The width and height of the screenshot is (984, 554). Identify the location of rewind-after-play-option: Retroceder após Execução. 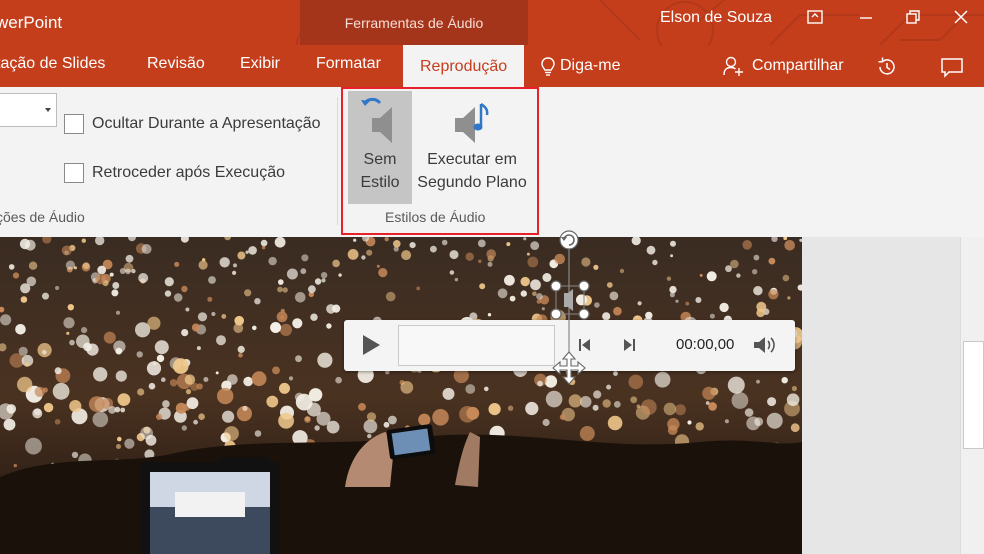
(174, 173).